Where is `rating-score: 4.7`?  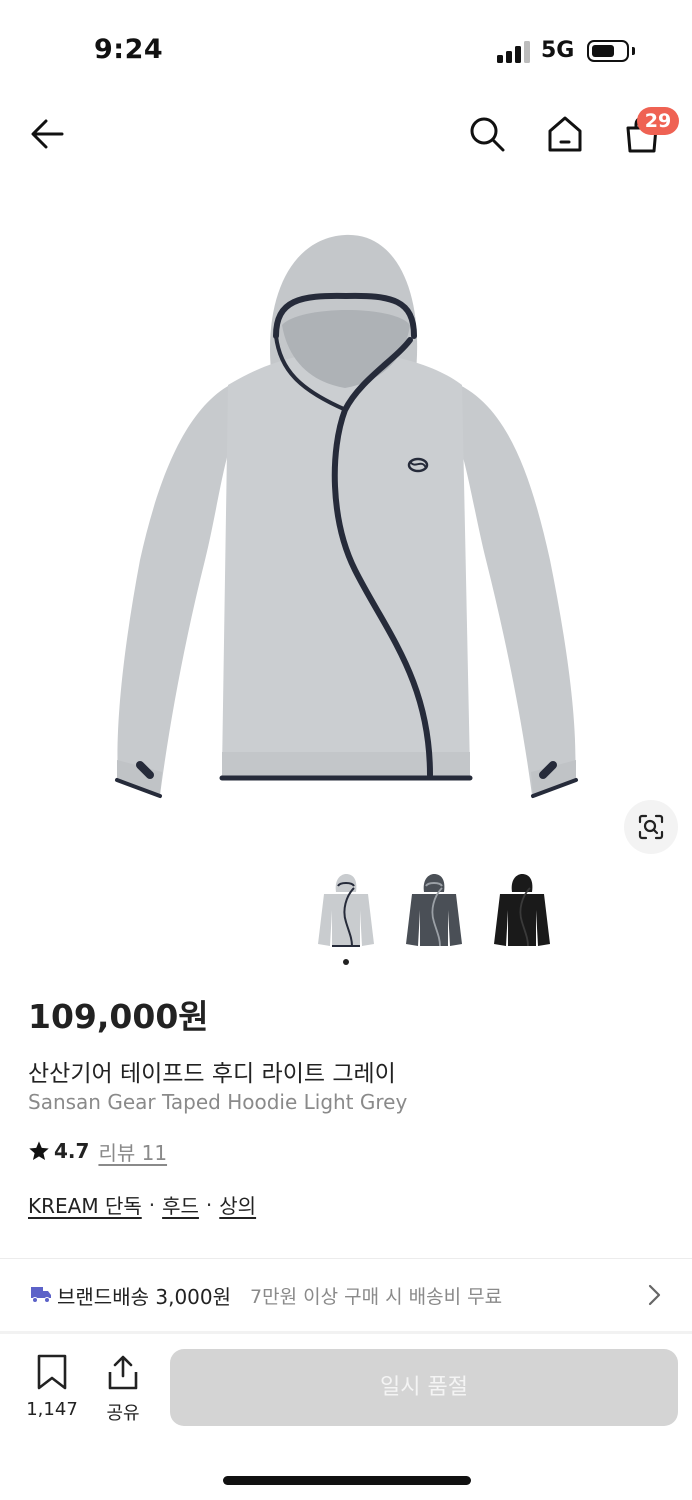
rating-score: 4.7 is located at coordinates (72, 1151).